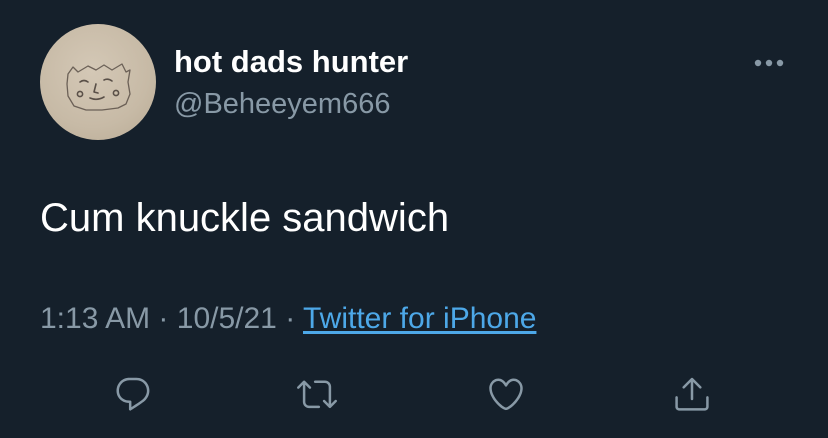  I want to click on doodle-face-icon, so click(98, 87).